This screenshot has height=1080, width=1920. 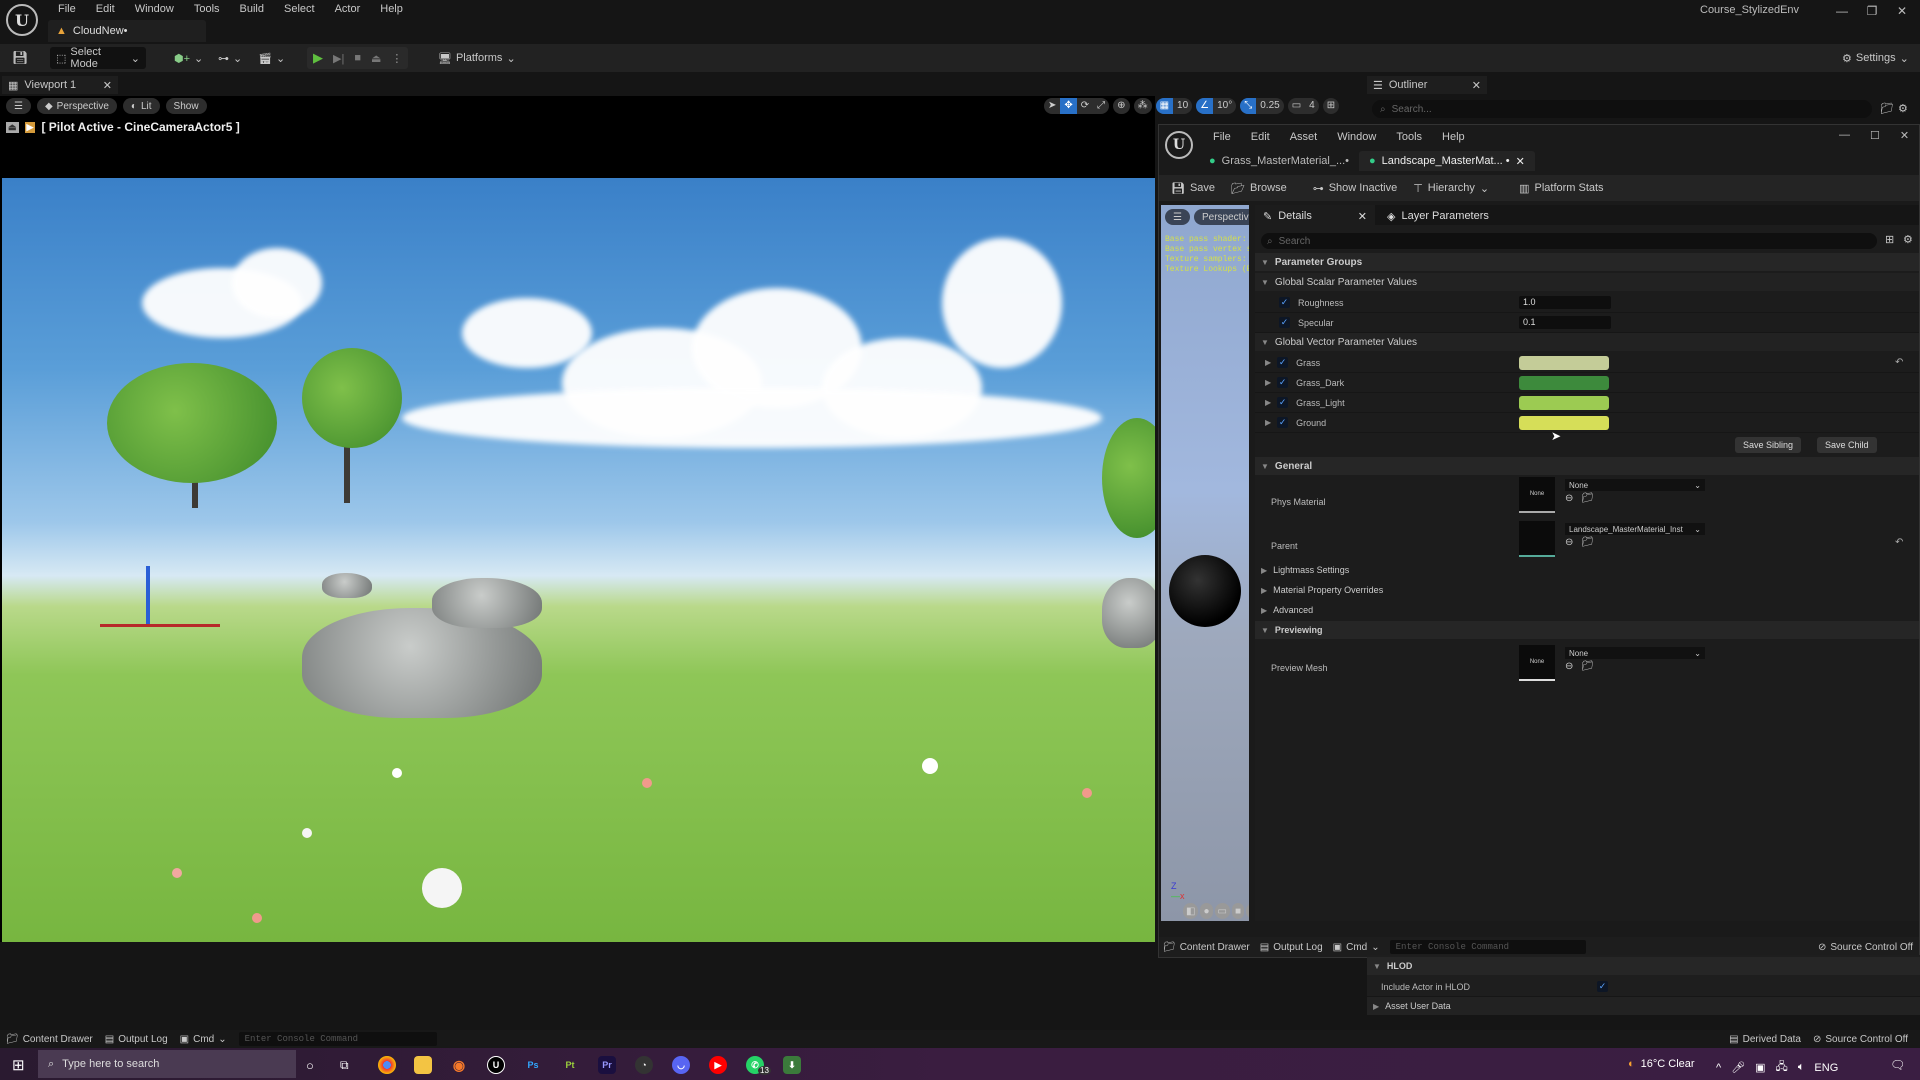 I want to click on microphone-icon: 🎤︎, so click(x=1738, y=1067).